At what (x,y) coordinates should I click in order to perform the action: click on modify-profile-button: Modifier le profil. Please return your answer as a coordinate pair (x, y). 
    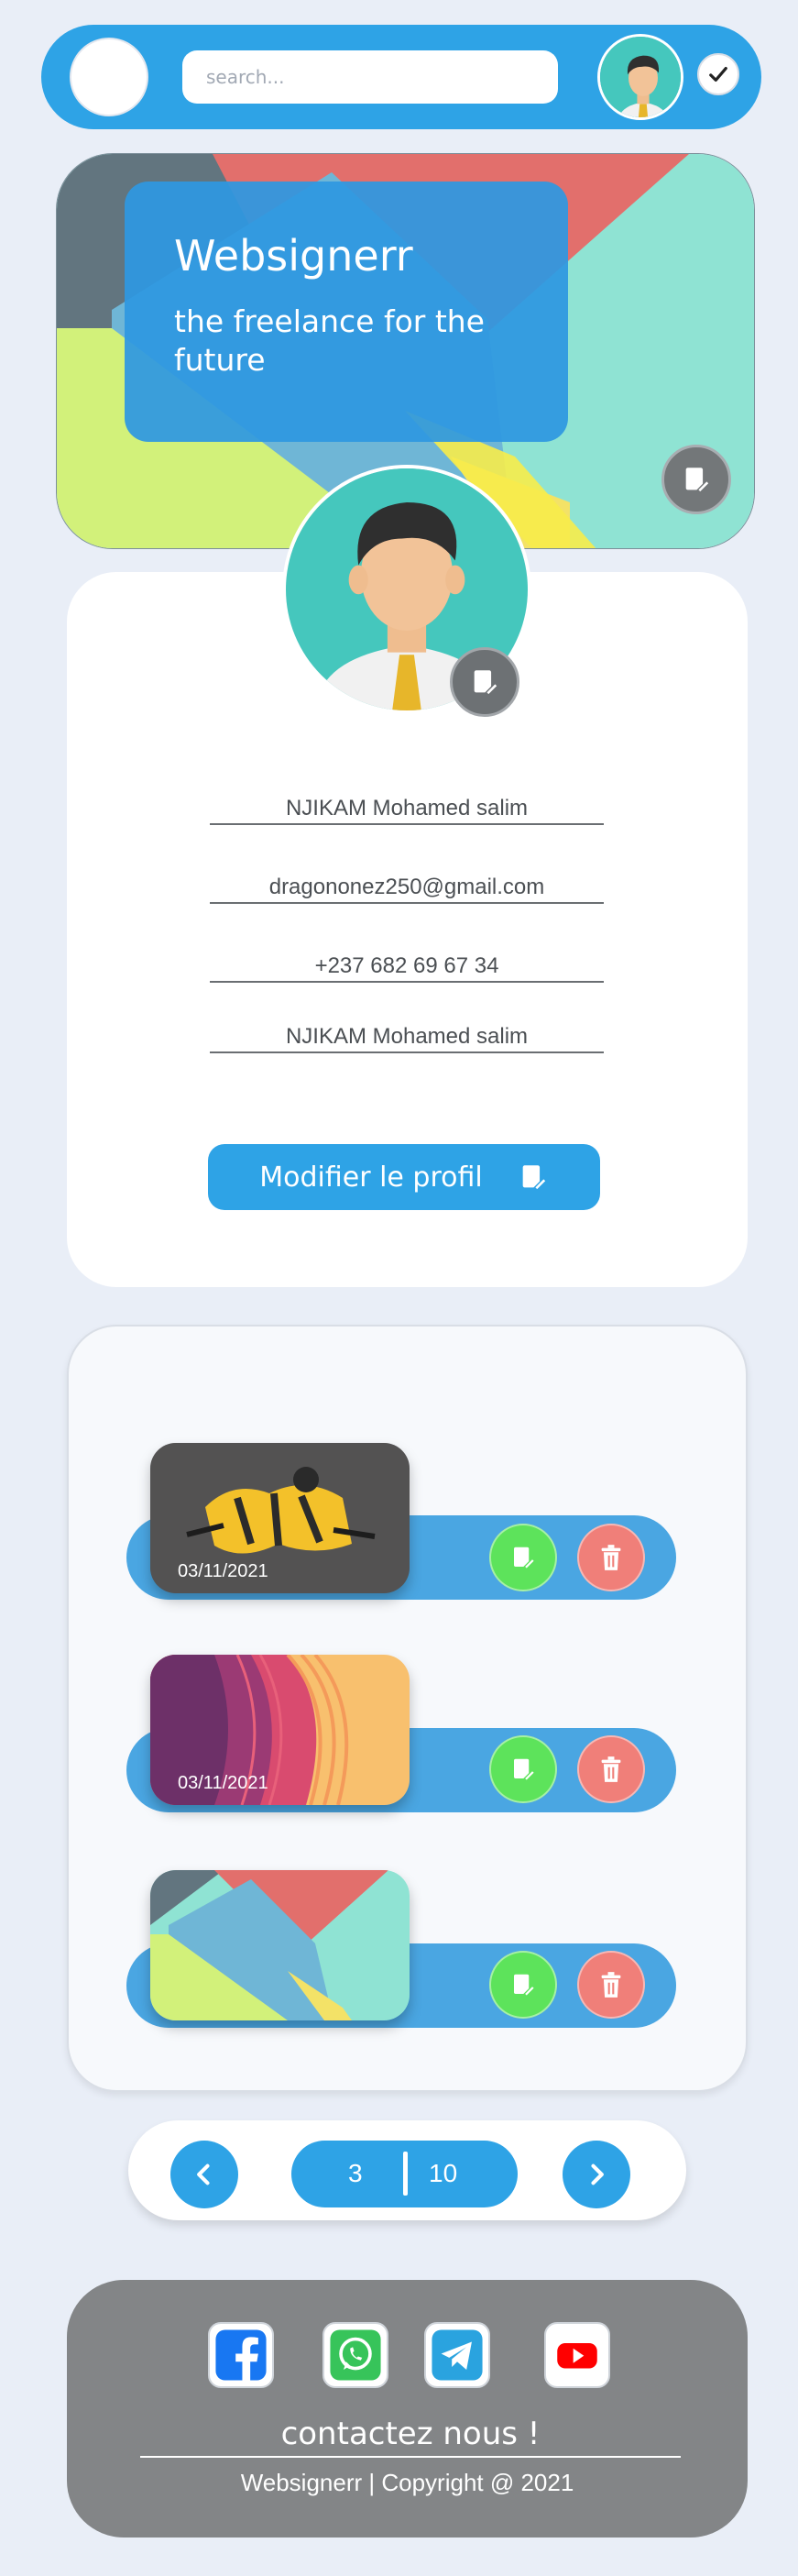
    Looking at the image, I should click on (404, 1177).